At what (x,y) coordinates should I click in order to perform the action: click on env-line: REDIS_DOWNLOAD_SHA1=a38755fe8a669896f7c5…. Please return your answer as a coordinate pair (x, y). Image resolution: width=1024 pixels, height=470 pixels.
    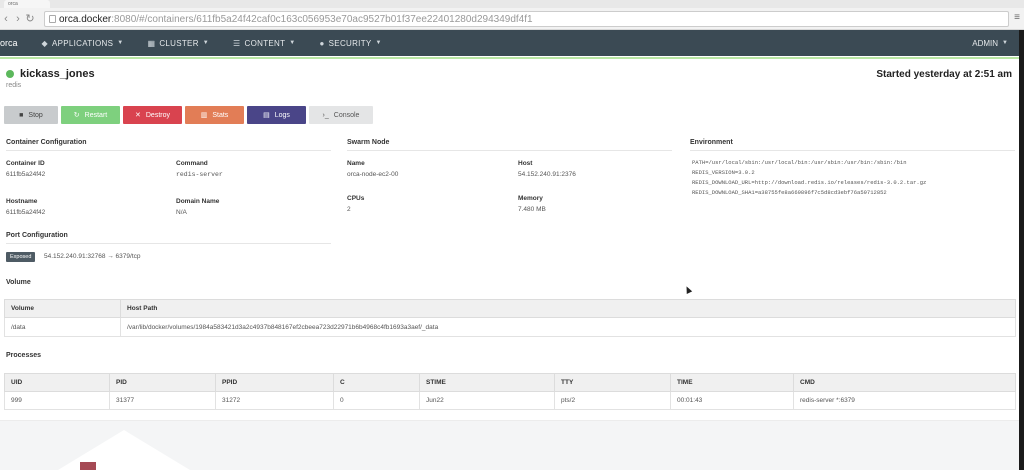
    Looking at the image, I should click on (789, 192).